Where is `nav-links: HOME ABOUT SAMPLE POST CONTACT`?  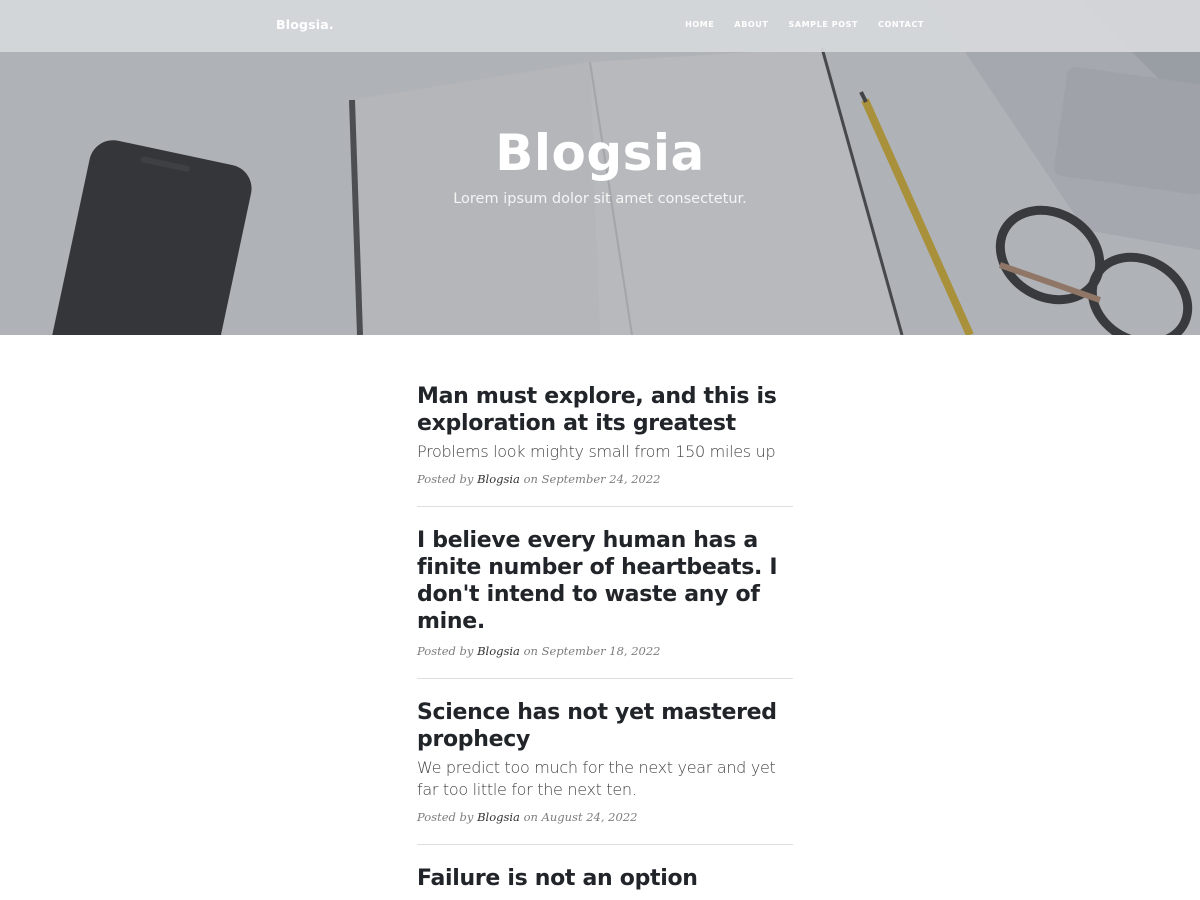
nav-links: HOME ABOUT SAMPLE POST CONTACT is located at coordinates (804, 24).